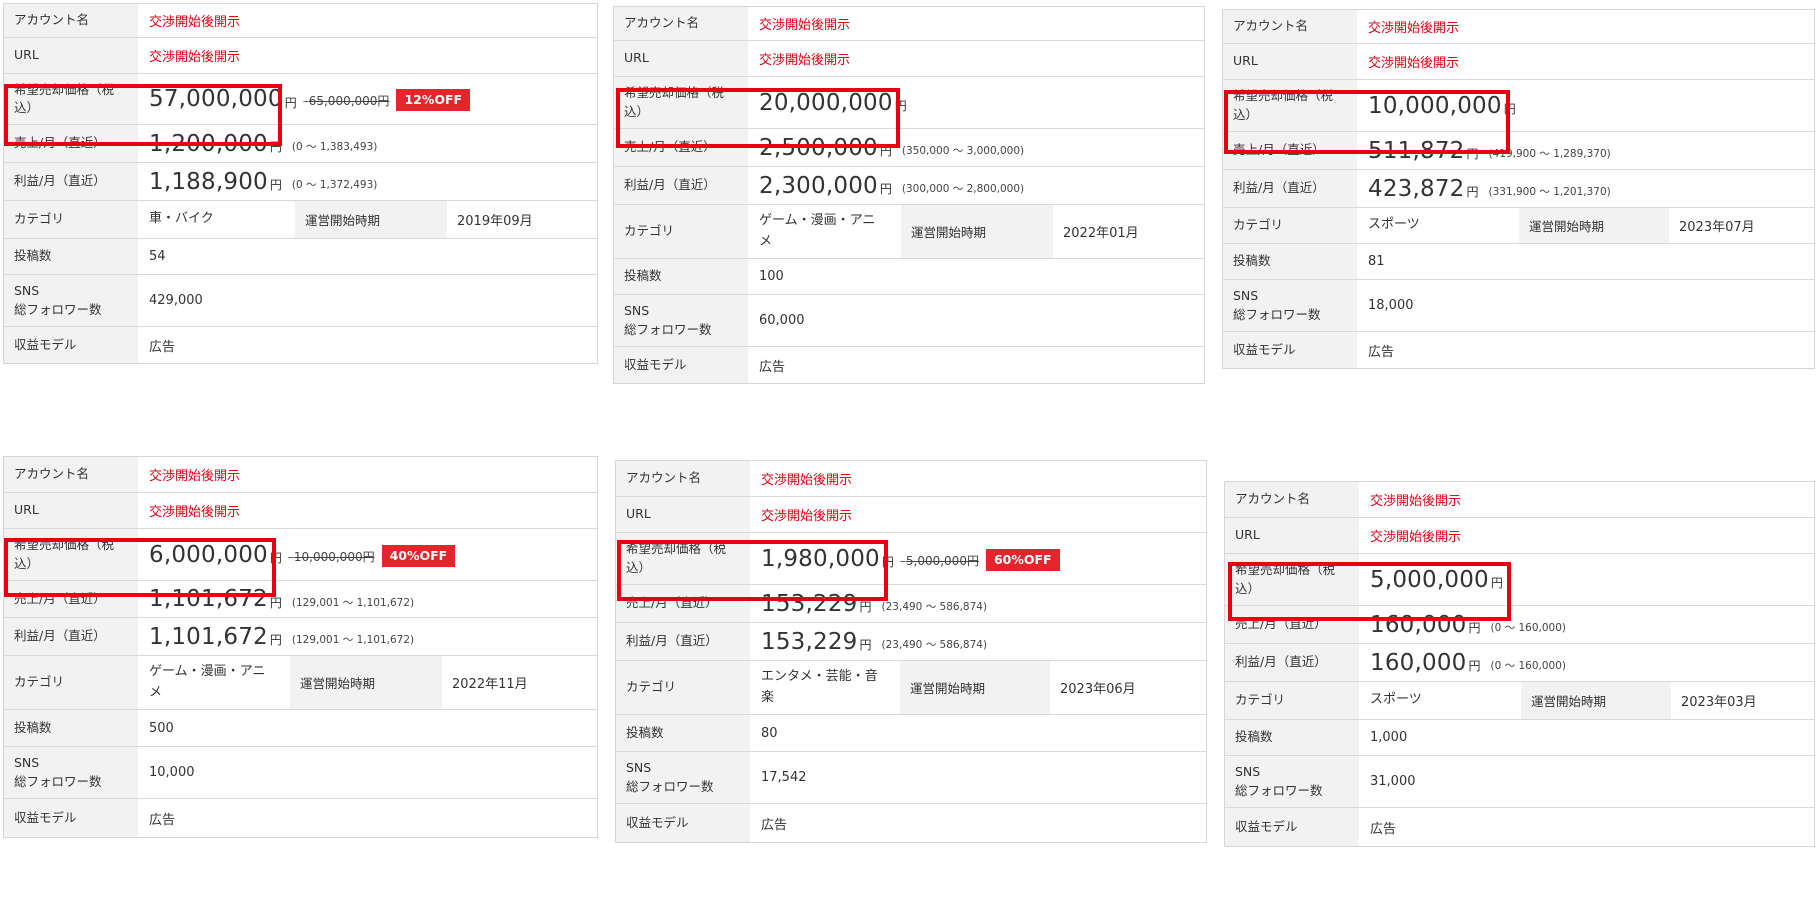 This screenshot has width=1818, height=904. What do you see at coordinates (1518, 306) in the screenshot?
I see `sns-followers-row: SNS 総フォロワー数 18,000` at bounding box center [1518, 306].